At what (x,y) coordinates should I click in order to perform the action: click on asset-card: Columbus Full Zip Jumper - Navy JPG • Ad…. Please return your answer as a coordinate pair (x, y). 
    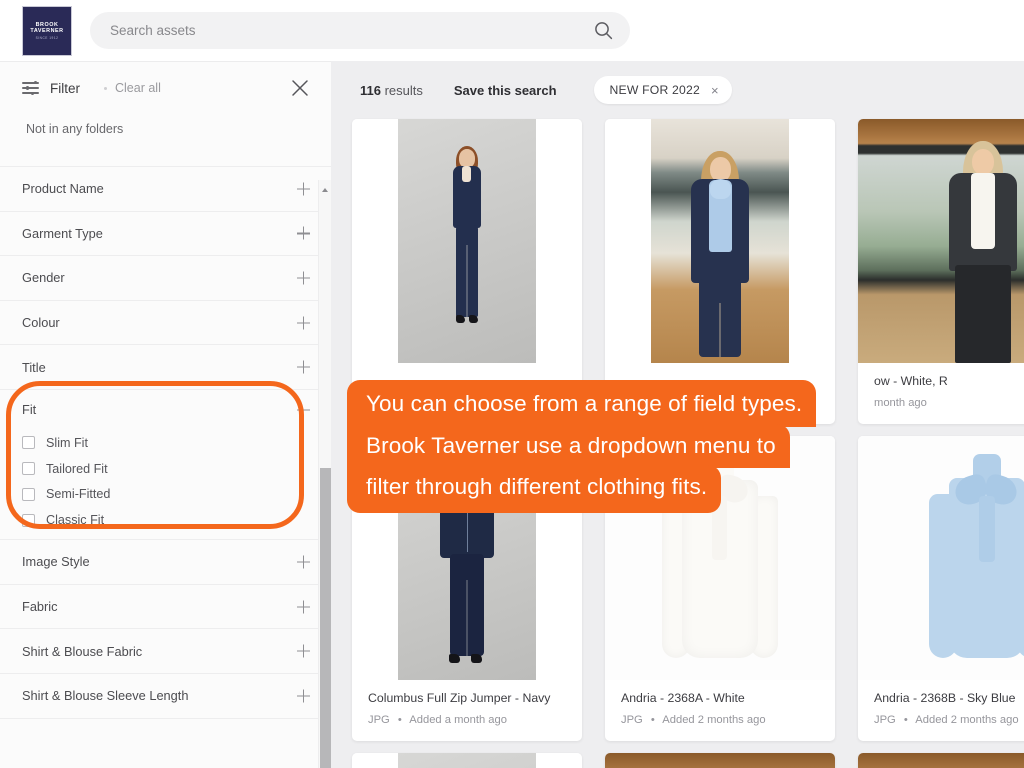
    Looking at the image, I should click on (467, 588).